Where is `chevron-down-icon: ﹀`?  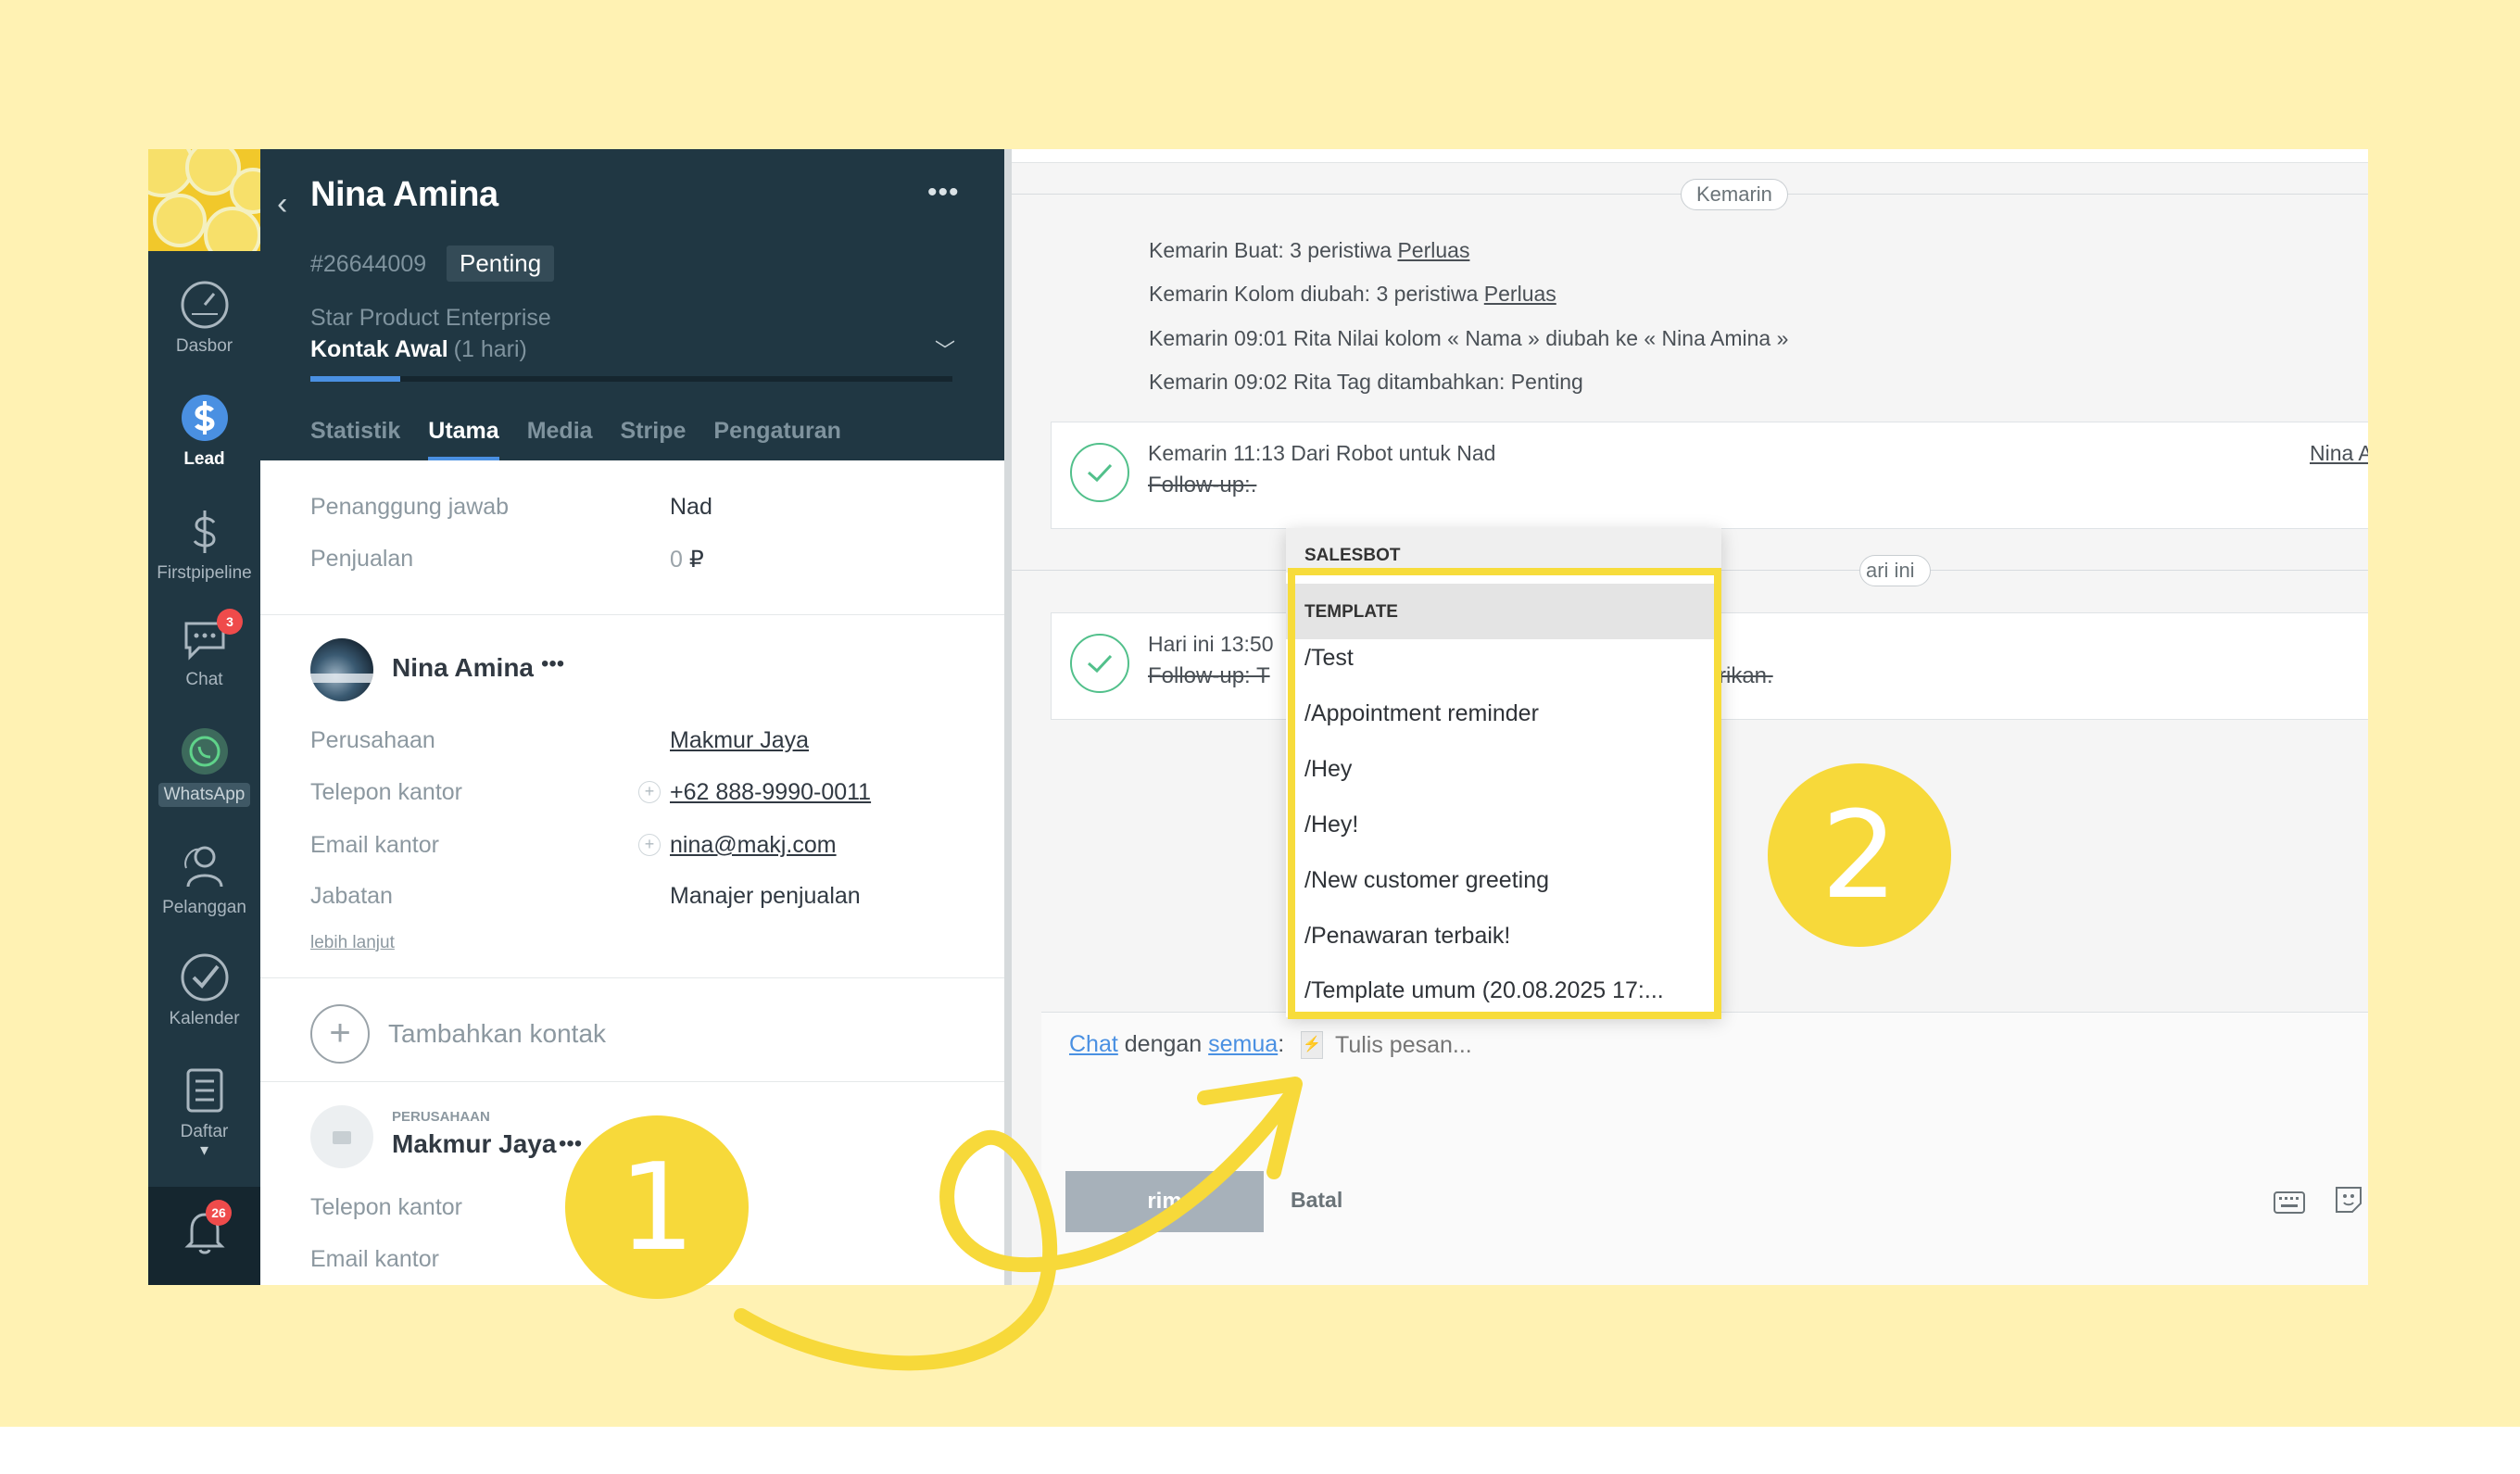
chevron-down-icon: ﹀ is located at coordinates (945, 349).